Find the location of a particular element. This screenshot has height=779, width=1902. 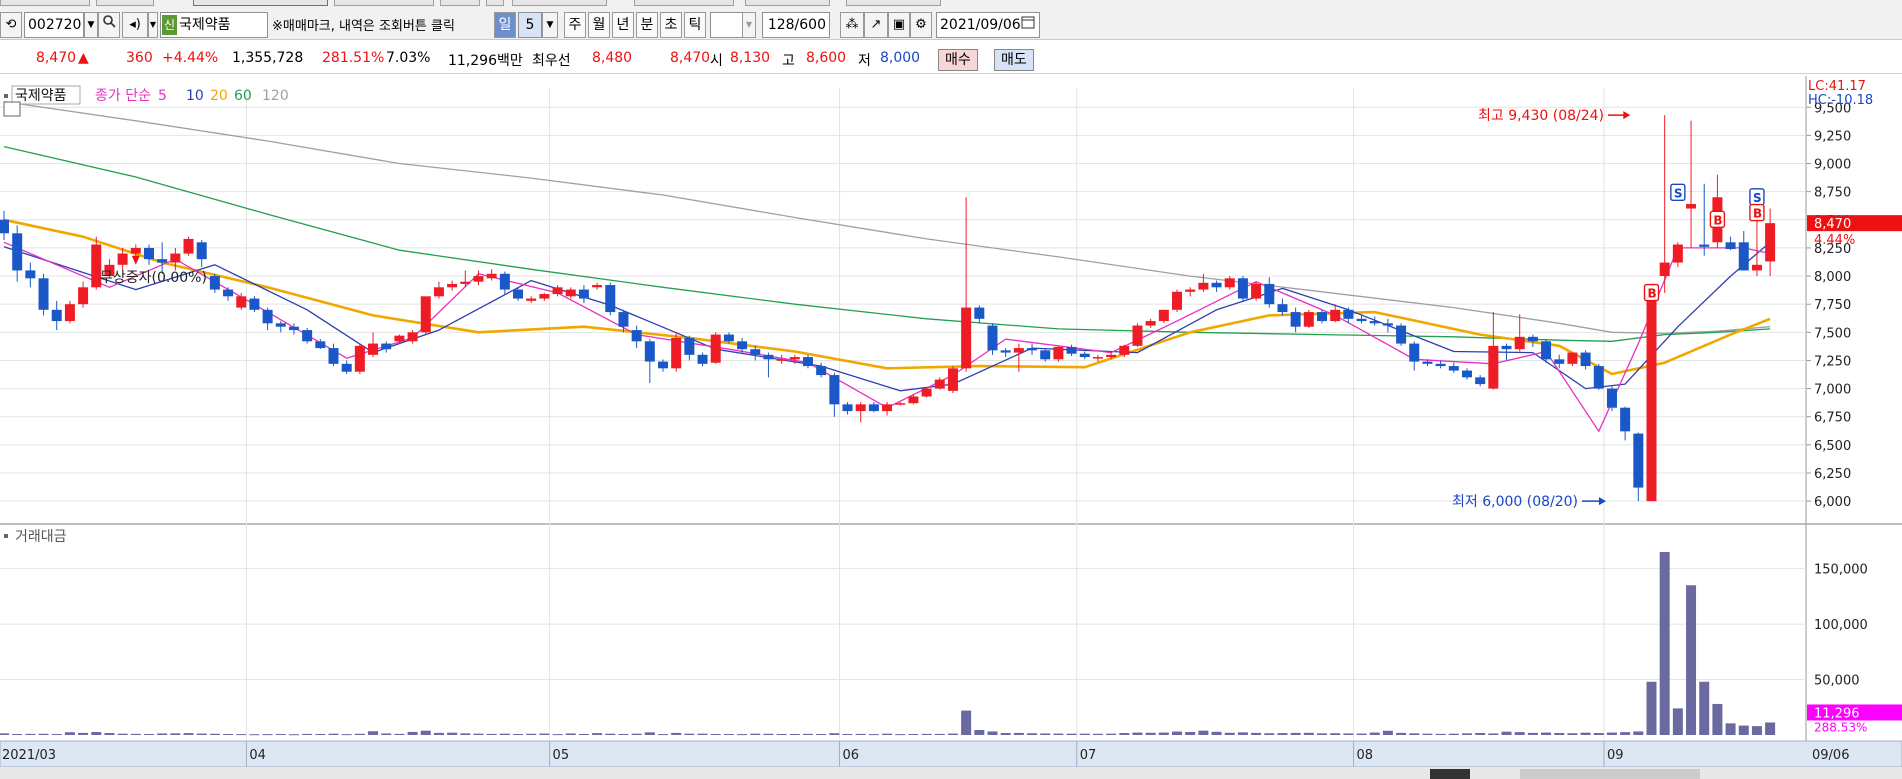

save-icon: ▣ is located at coordinates (899, 25).